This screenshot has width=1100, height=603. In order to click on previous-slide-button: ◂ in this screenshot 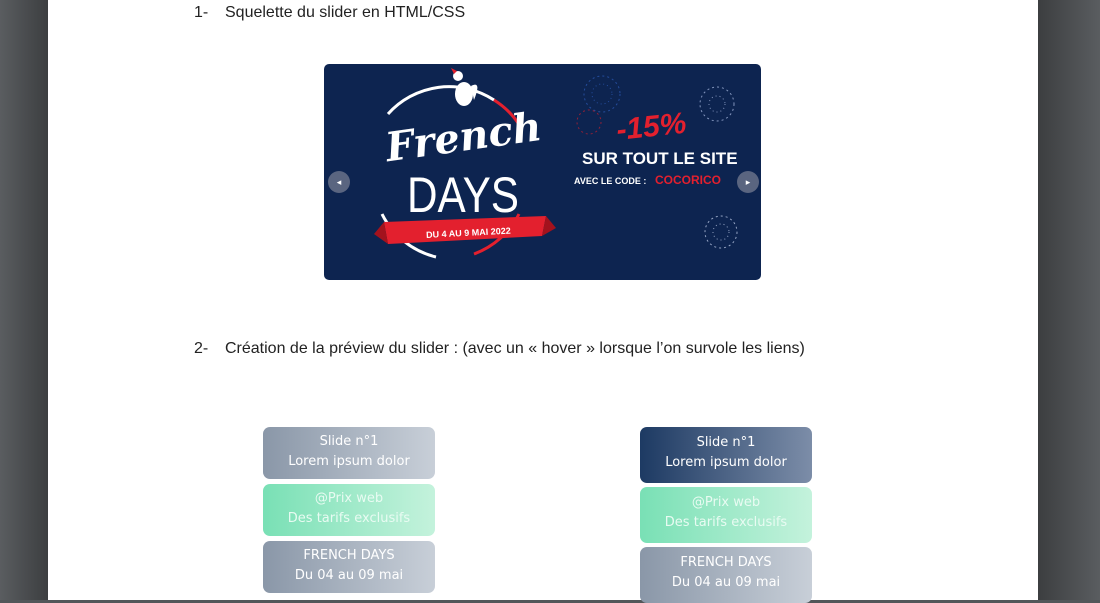, I will do `click(339, 182)`.